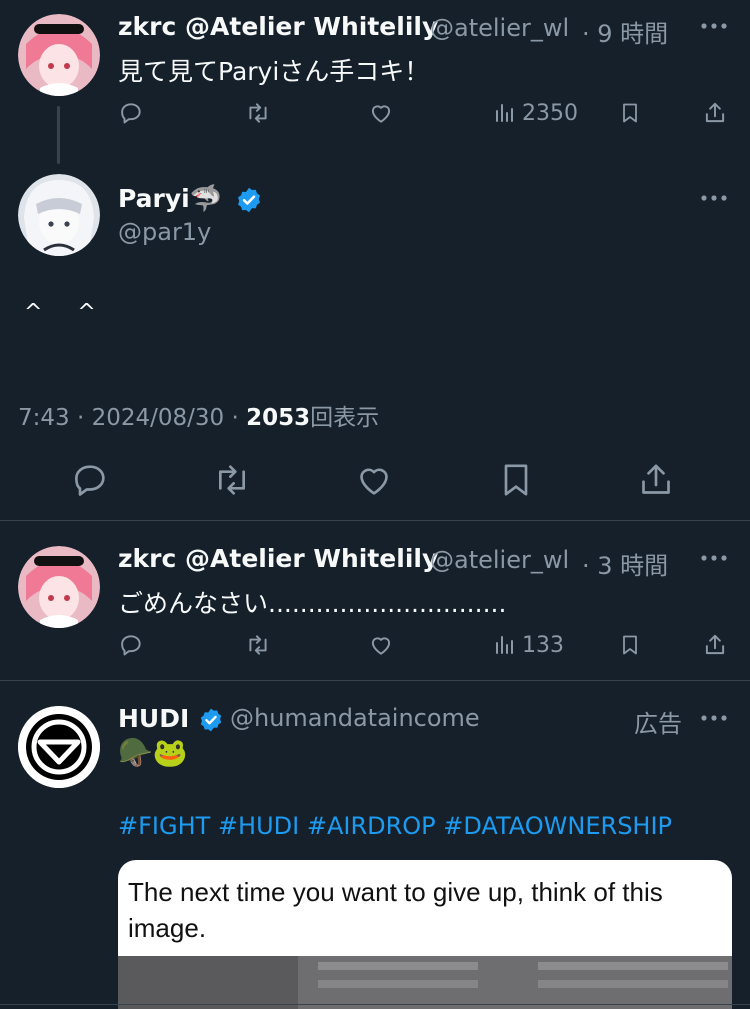  I want to click on views-button: 133, so click(529, 645).